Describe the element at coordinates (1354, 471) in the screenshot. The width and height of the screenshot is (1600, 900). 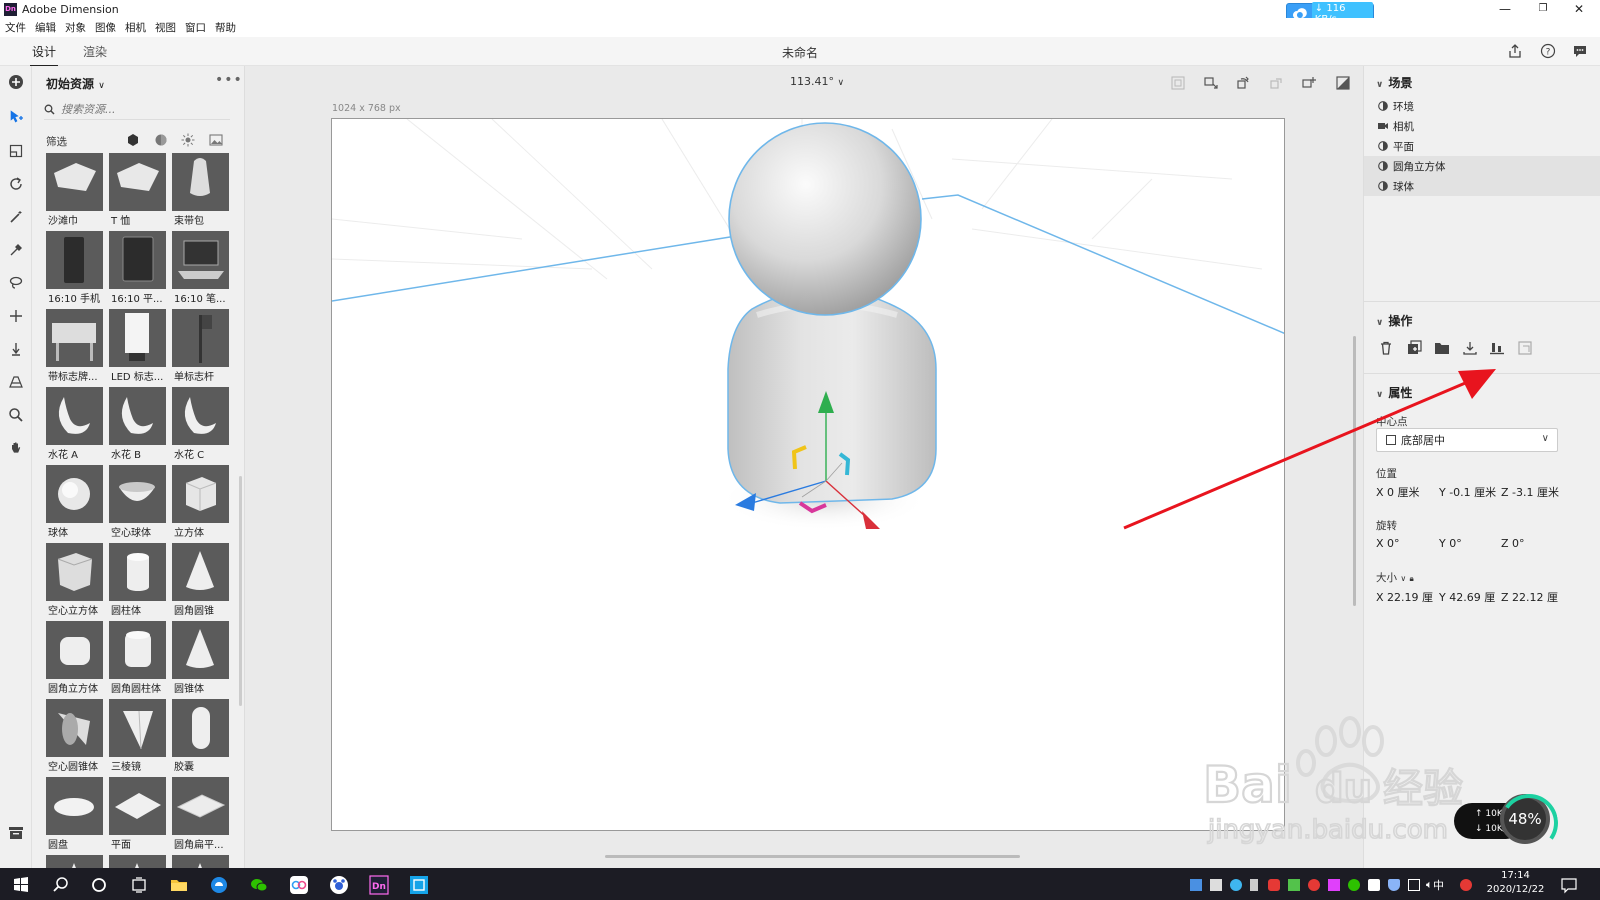
I see `viewport-vertical-scrollbar` at that location.